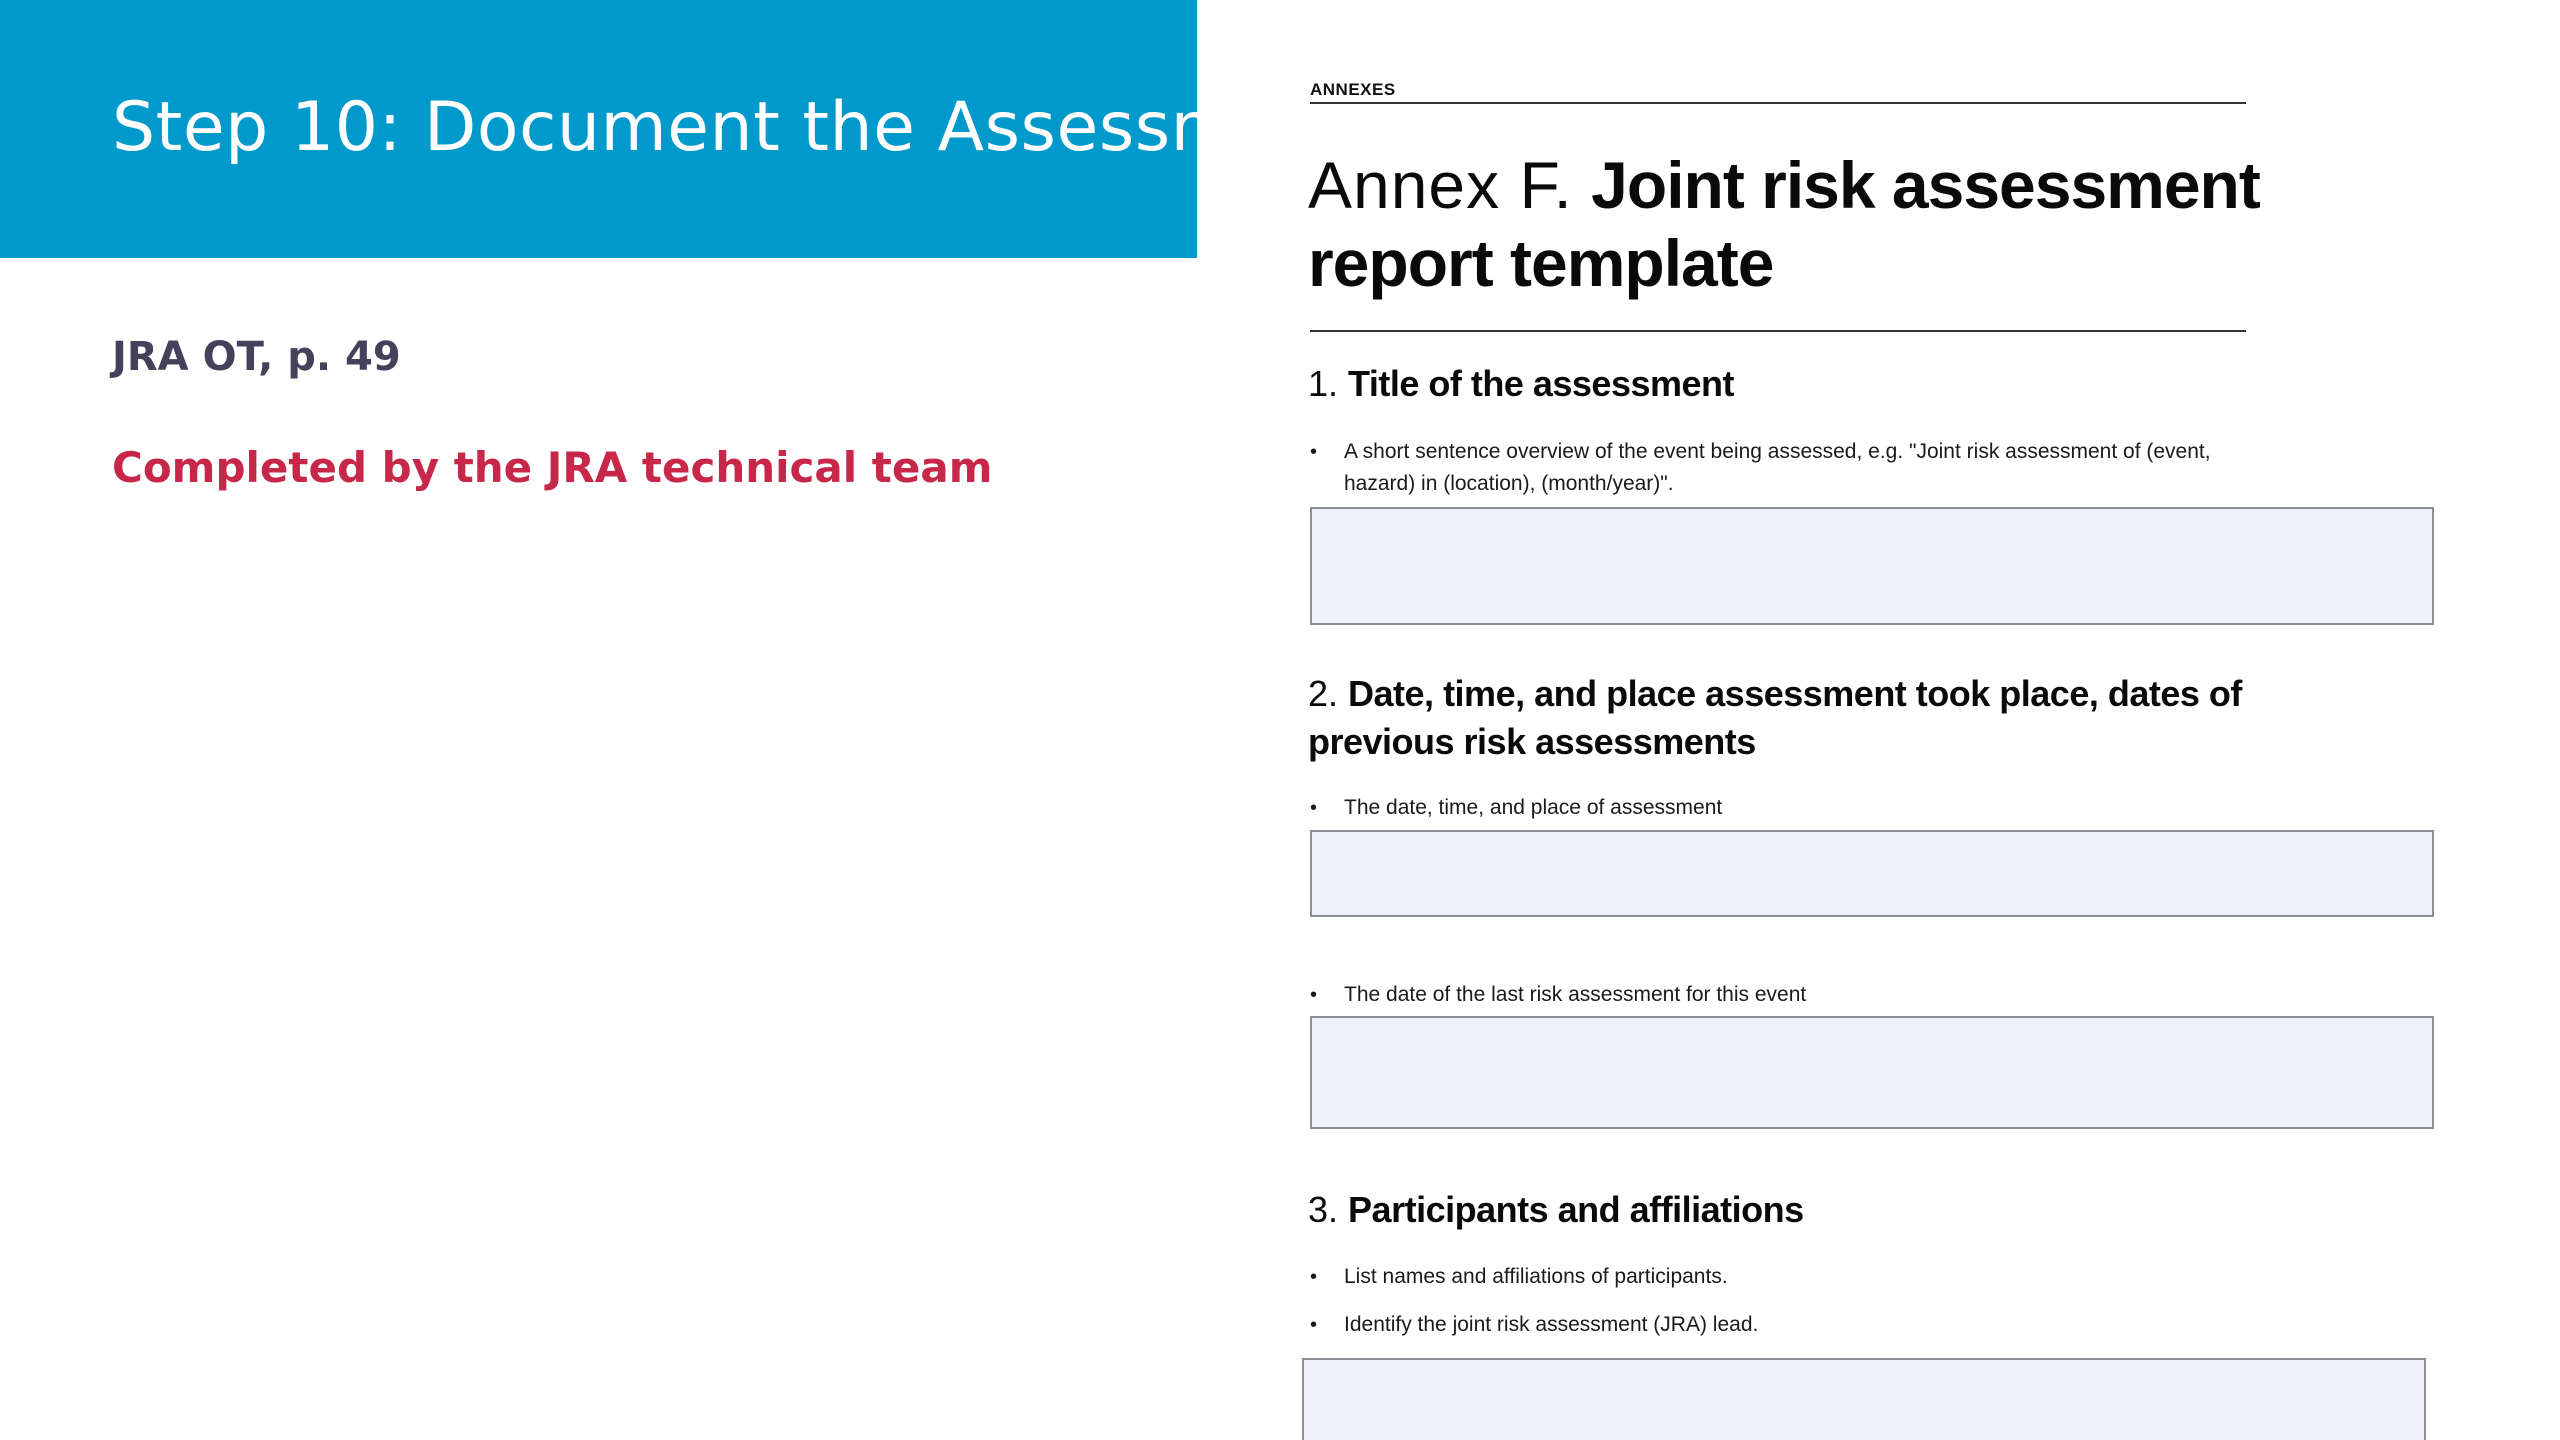 The height and width of the screenshot is (1440, 2560). I want to click on section-heading-3: 3. Participants and affiliations, so click(1788, 1210).